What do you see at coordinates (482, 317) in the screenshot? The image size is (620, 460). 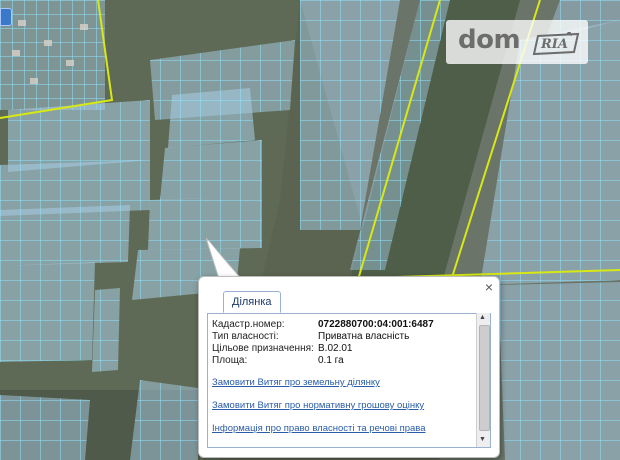 I see `scroll-up-icon: ▲` at bounding box center [482, 317].